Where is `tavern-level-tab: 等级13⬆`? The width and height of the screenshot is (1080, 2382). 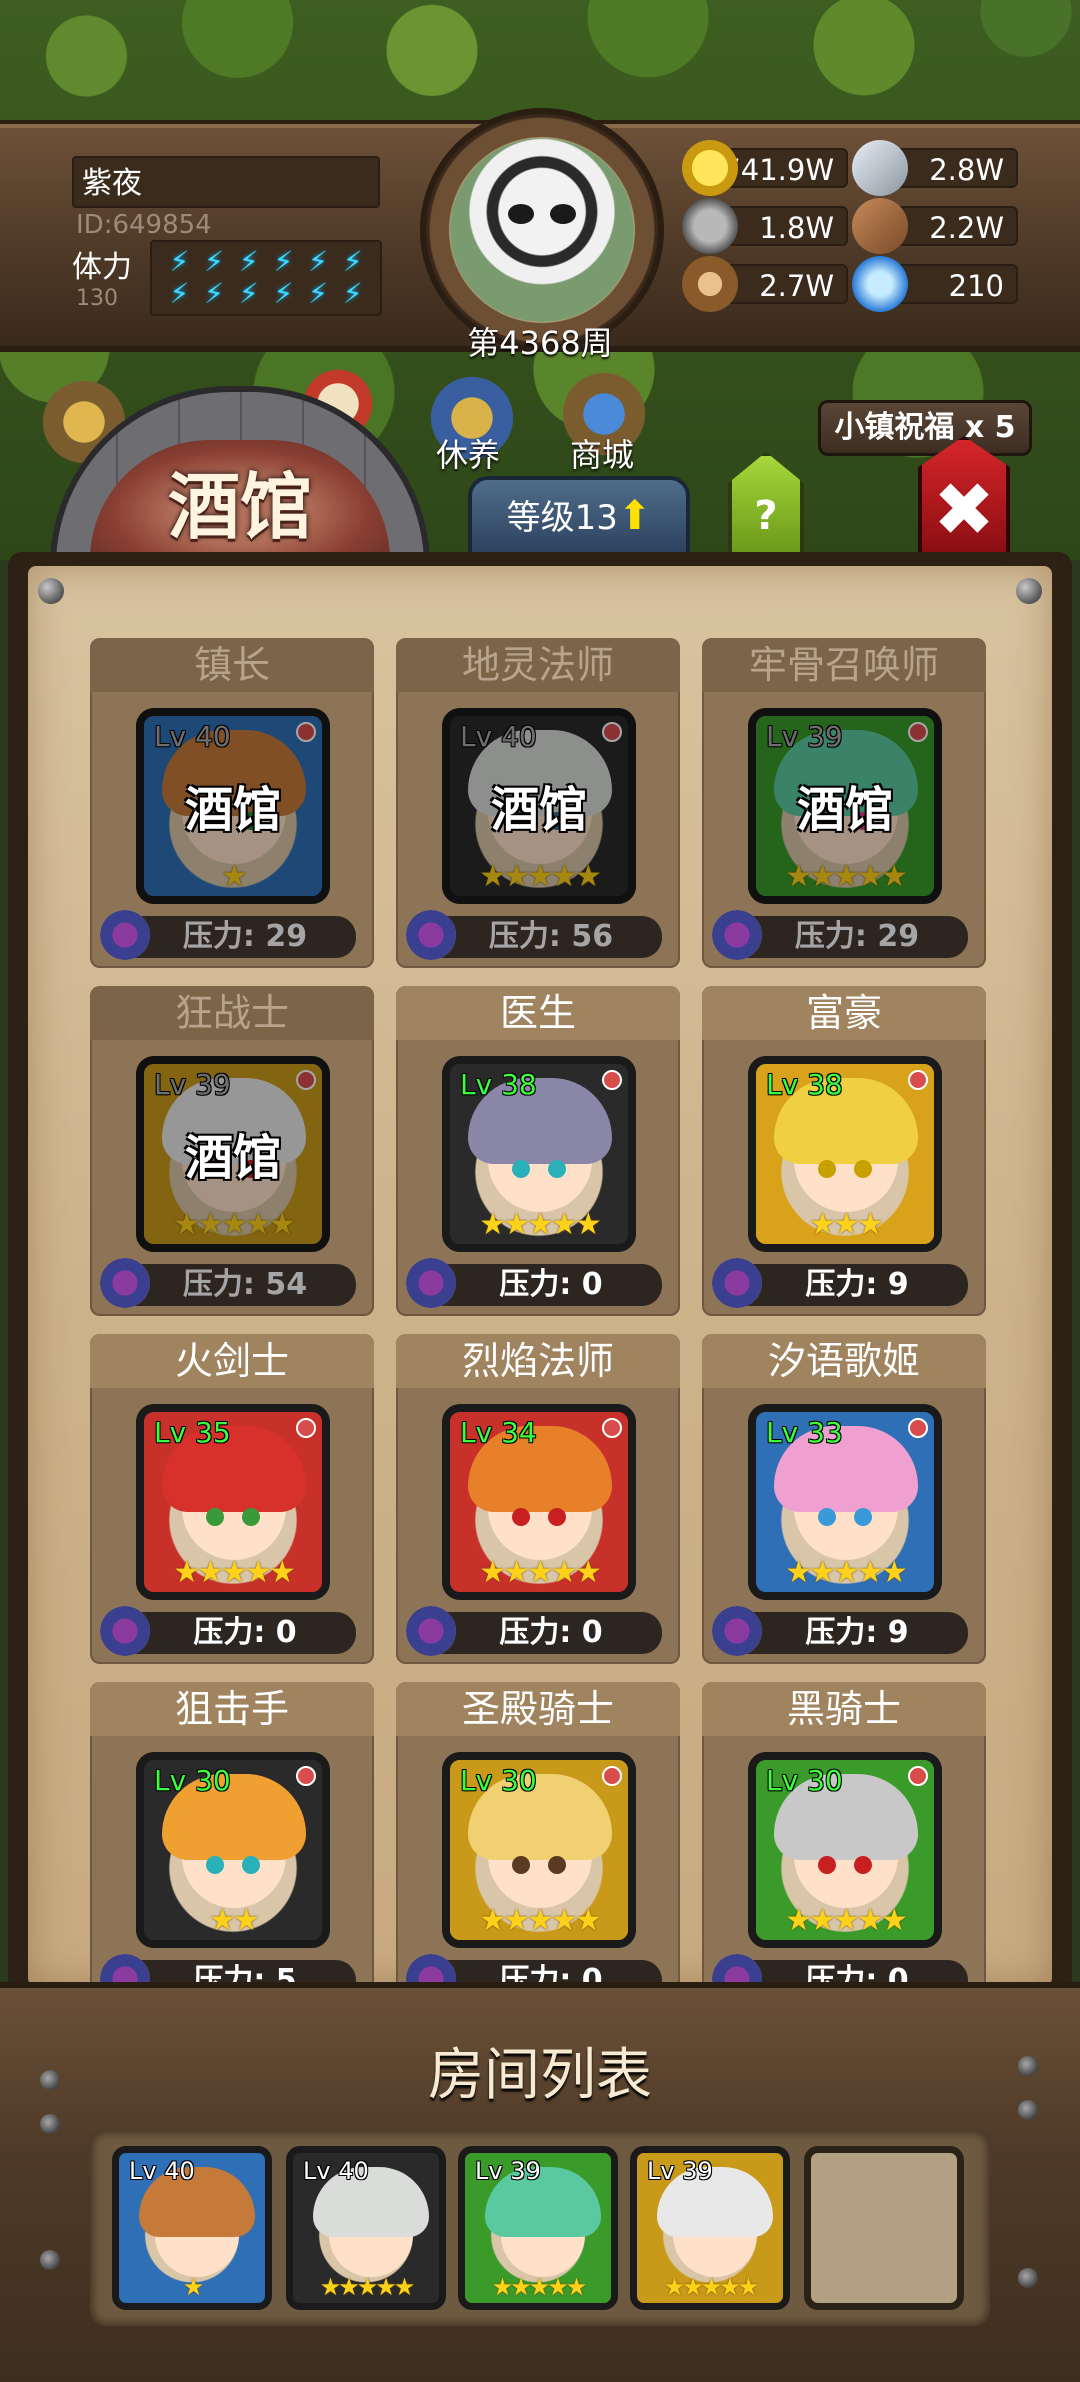 tavern-level-tab: 等级13⬆ is located at coordinates (579, 516).